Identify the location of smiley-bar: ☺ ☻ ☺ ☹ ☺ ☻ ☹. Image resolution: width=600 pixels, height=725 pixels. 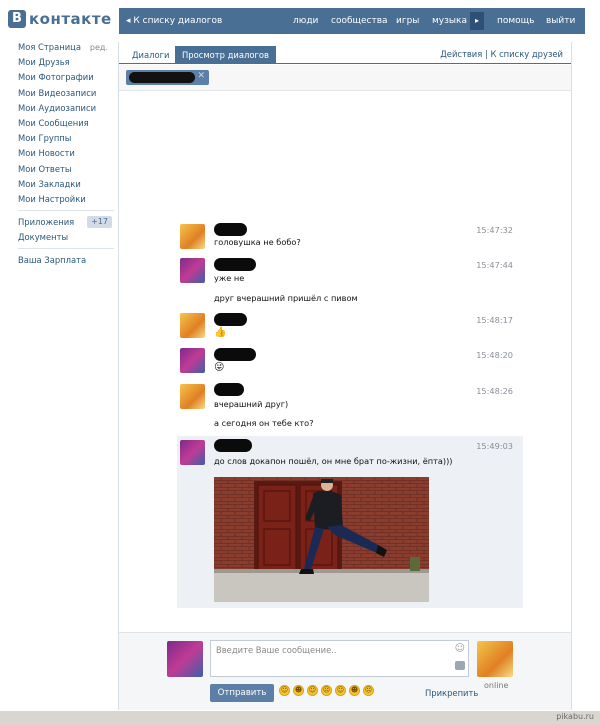
(326, 690).